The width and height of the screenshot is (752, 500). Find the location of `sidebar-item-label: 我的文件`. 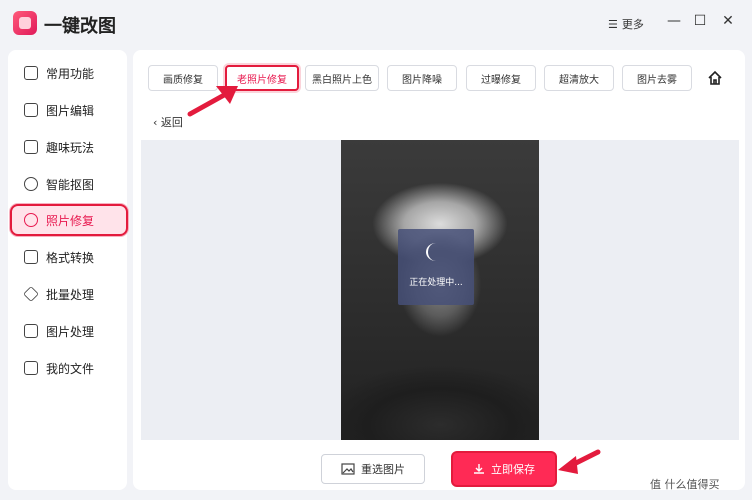

sidebar-item-label: 我的文件 is located at coordinates (70, 368).